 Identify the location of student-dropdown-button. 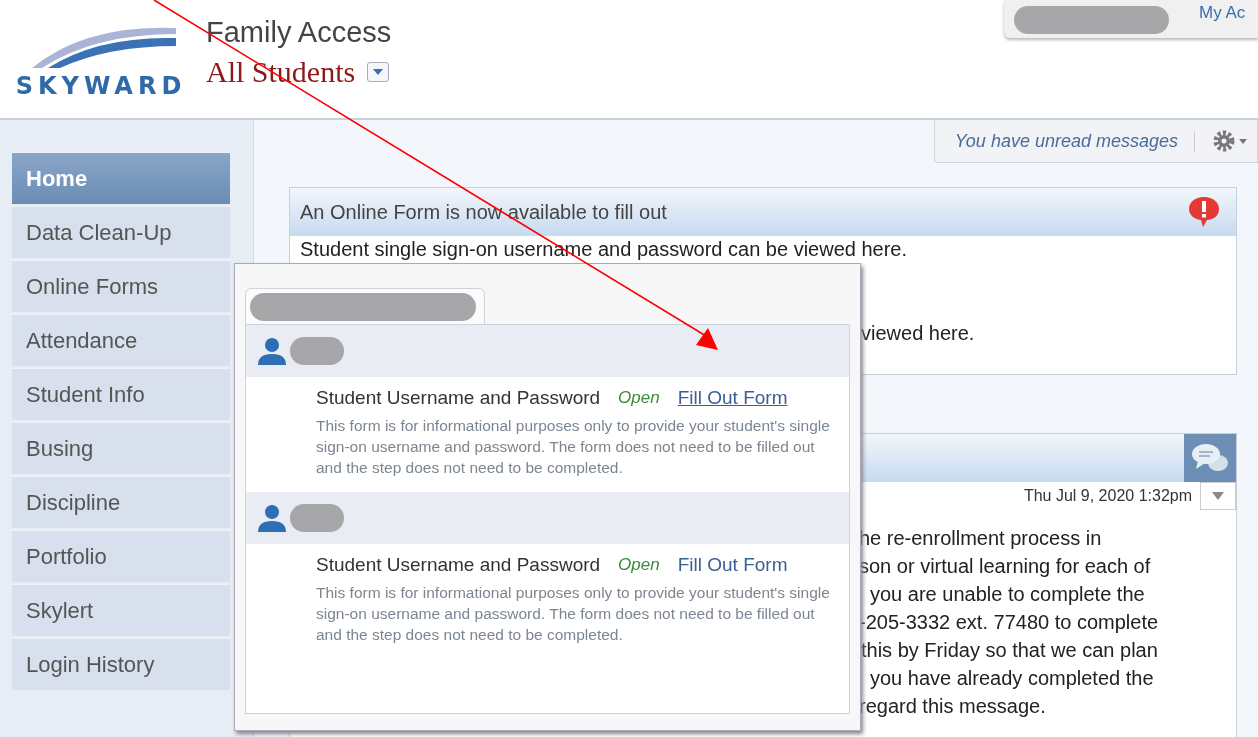
(378, 72).